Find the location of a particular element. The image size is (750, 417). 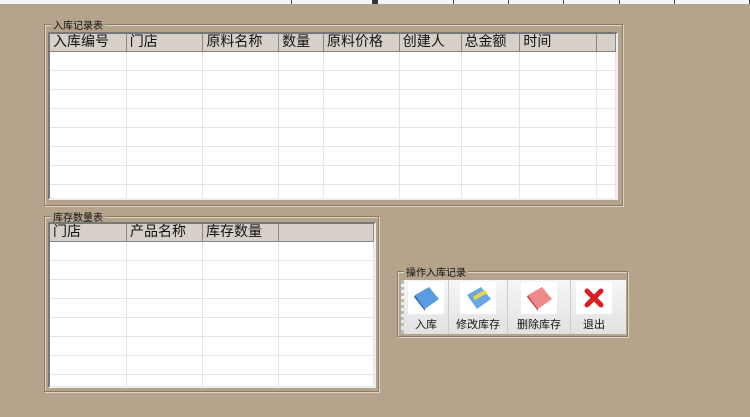

inbound-button: 入库 is located at coordinates (426, 307).